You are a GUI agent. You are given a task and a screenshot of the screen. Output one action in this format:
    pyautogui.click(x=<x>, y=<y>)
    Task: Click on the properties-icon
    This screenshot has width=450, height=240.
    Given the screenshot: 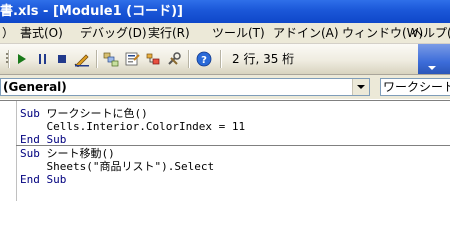 What is the action you would take?
    pyautogui.click(x=132, y=59)
    